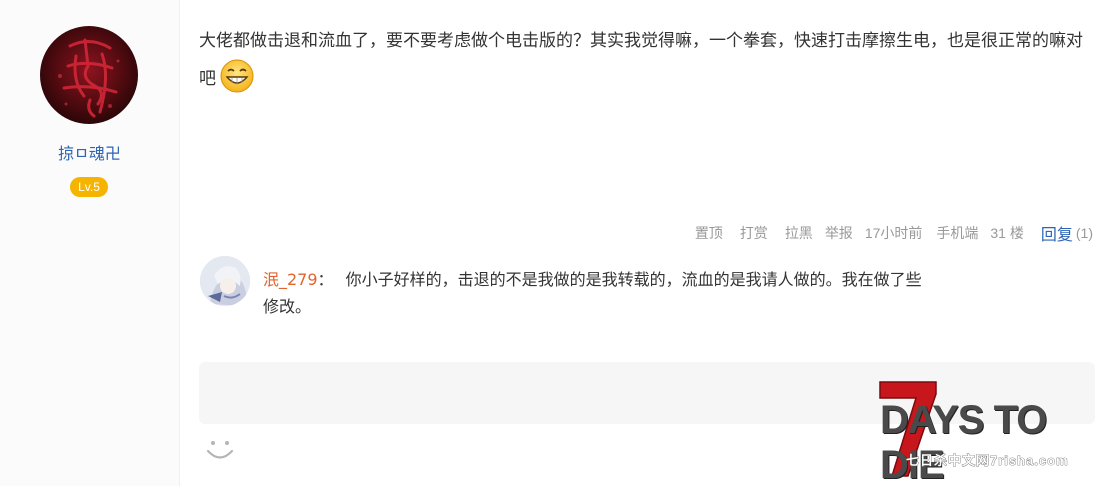 This screenshot has height=488, width=1109. What do you see at coordinates (89, 152) in the screenshot?
I see `author-username: 掠ㅁ魂卍` at bounding box center [89, 152].